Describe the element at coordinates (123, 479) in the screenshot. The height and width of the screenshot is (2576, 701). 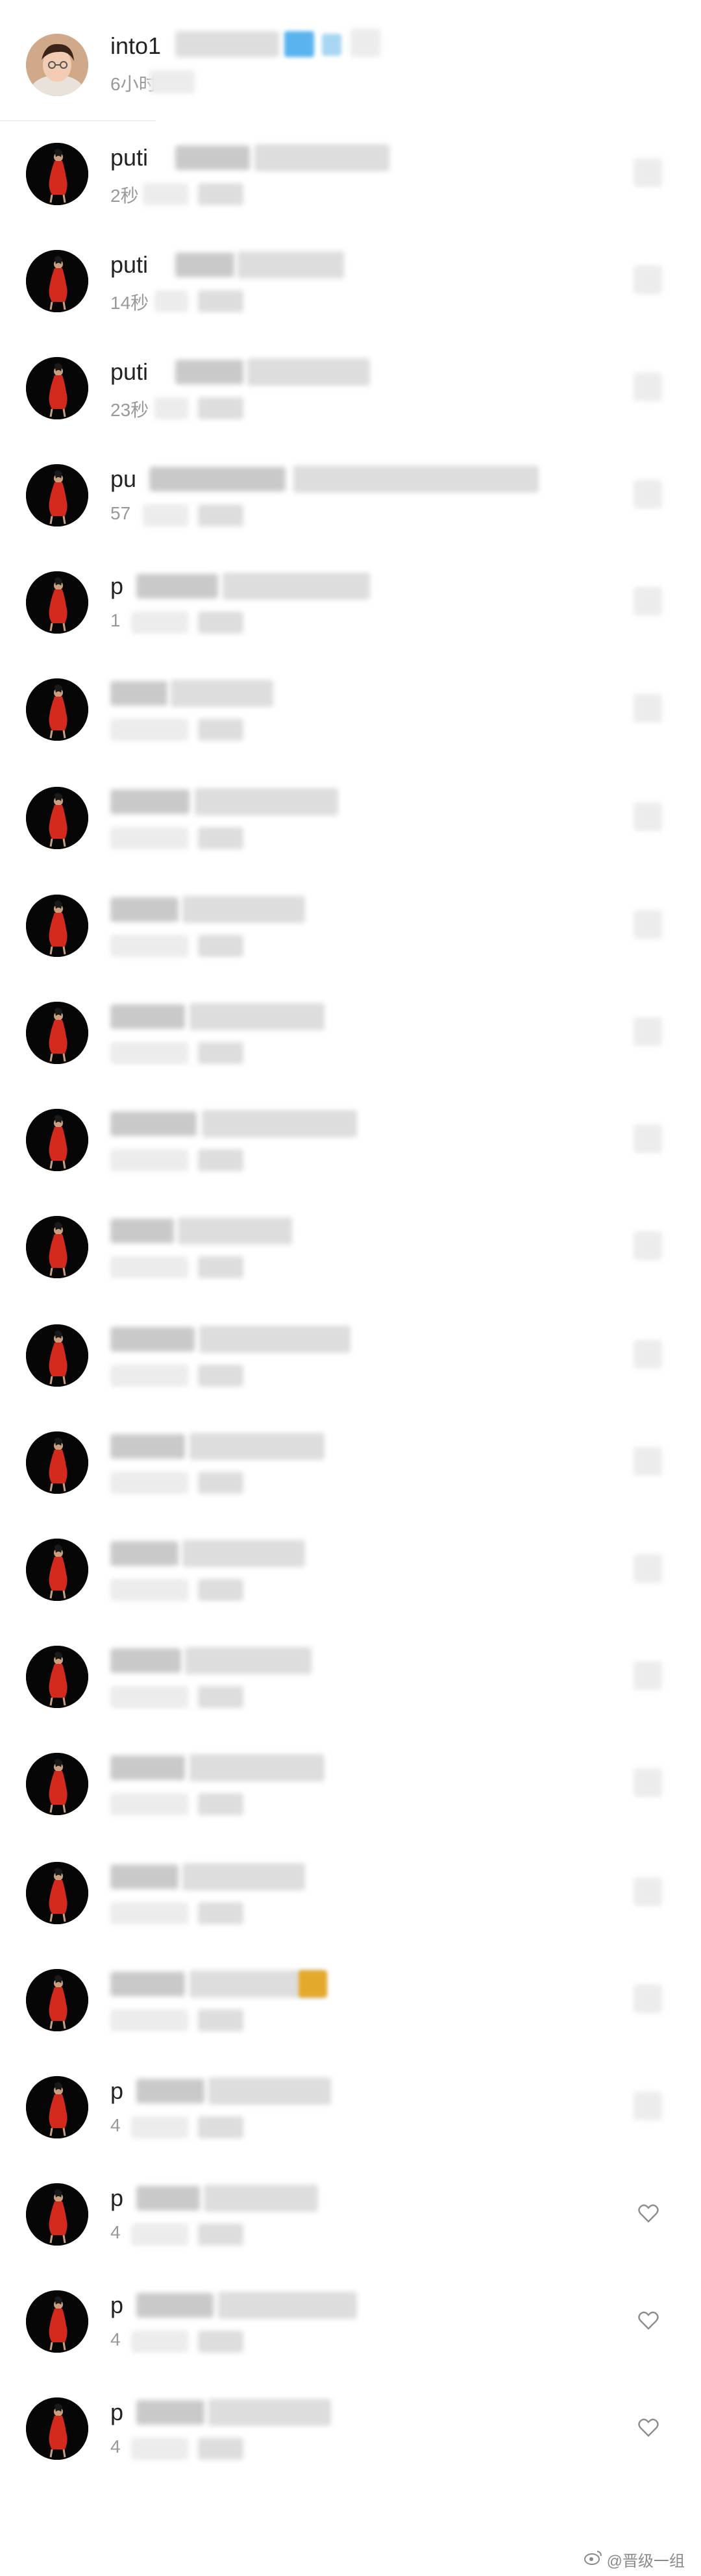
I see `commenter-name: pu` at that location.